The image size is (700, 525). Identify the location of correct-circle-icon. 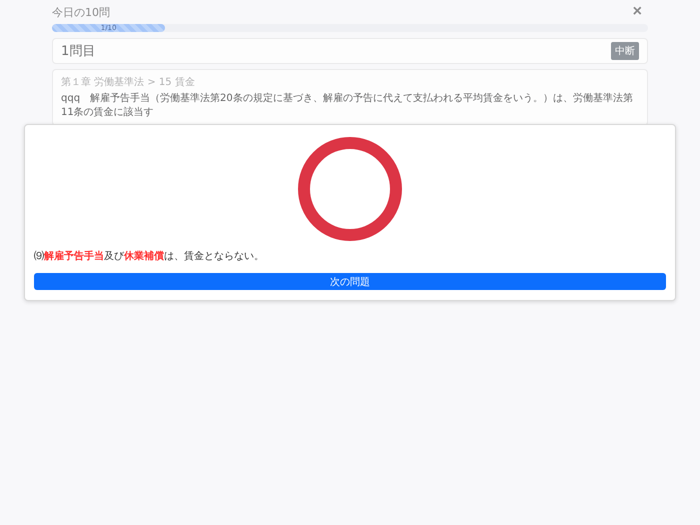
(350, 189).